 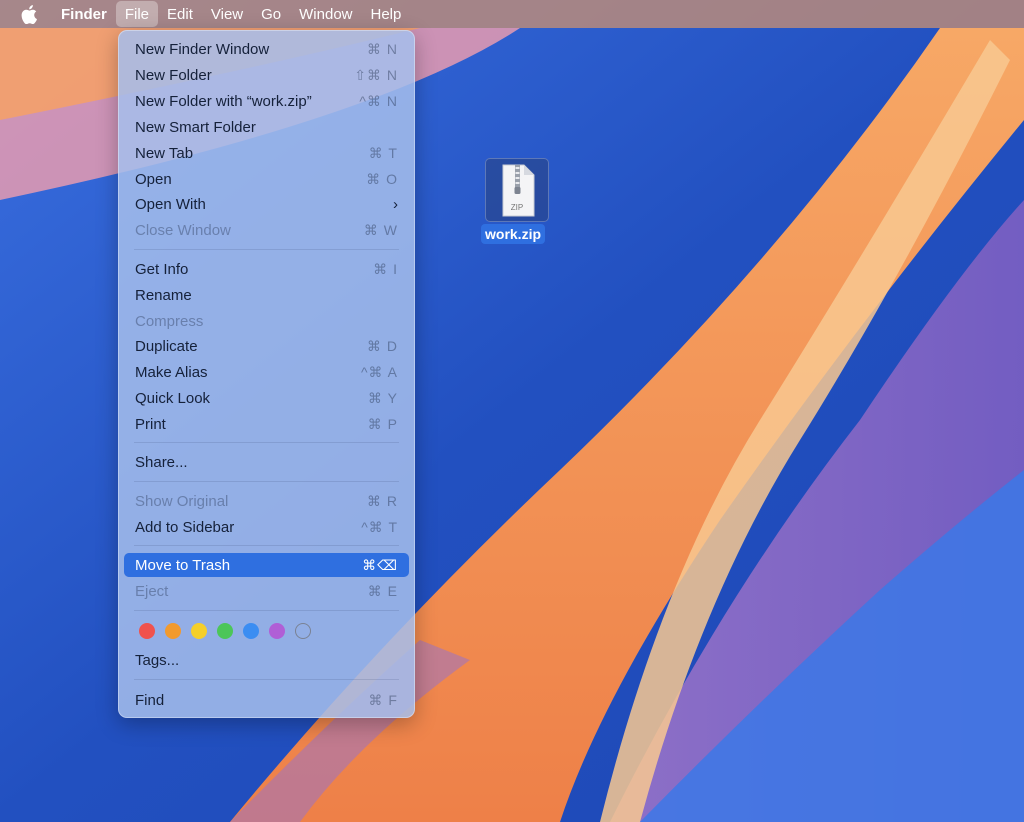 I want to click on apple-menu, so click(x=29, y=14).